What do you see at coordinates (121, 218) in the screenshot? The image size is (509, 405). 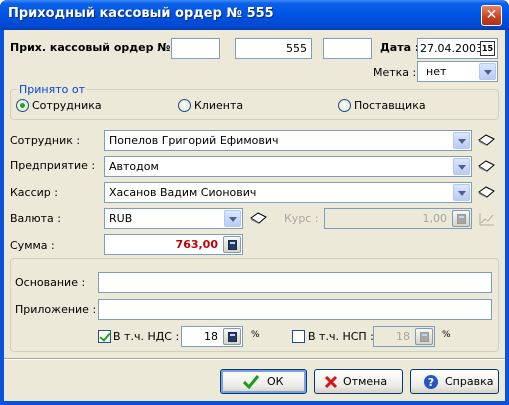 I see `currency-value: RUB` at bounding box center [121, 218].